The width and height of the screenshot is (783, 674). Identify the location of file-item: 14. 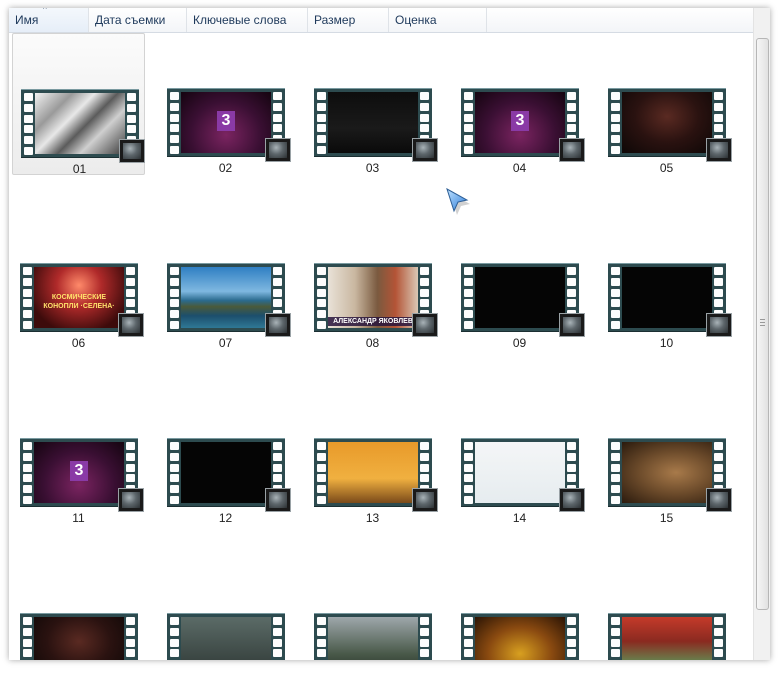
(519, 454).